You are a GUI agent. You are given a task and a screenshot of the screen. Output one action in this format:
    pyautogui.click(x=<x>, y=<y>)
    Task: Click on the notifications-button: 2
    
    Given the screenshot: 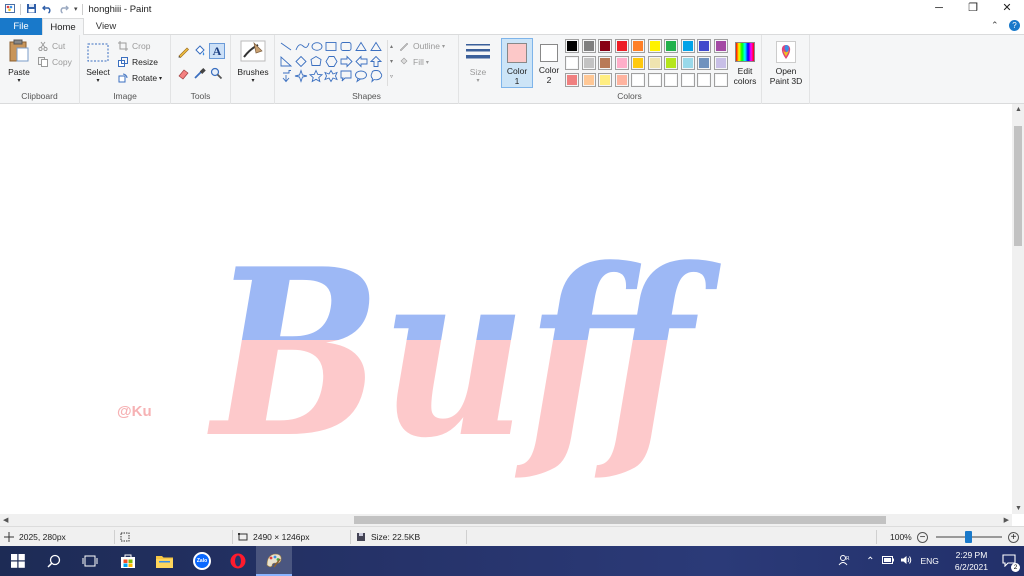 What is the action you would take?
    pyautogui.click(x=1011, y=562)
    